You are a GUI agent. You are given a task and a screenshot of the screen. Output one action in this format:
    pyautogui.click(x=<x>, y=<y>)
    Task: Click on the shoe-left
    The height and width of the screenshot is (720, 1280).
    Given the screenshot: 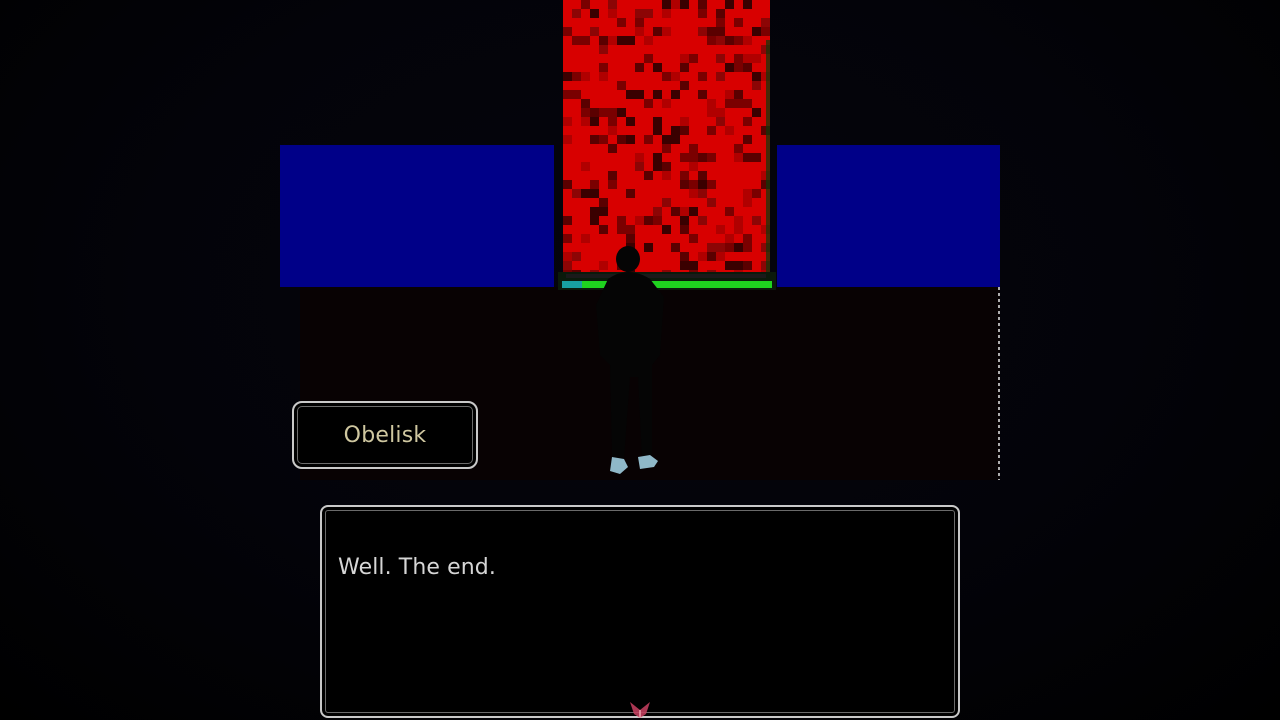 What is the action you would take?
    pyautogui.click(x=619, y=465)
    